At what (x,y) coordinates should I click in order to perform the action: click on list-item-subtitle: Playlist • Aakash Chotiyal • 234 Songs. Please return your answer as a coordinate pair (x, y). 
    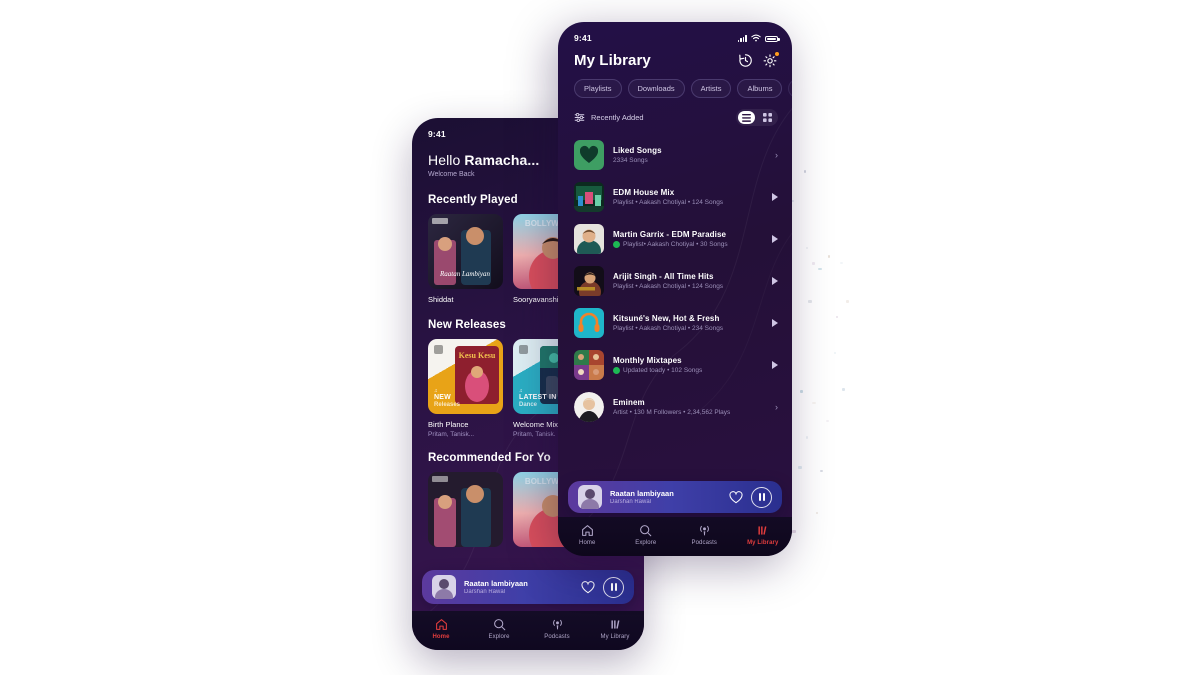
    Looking at the image, I should click on (688, 328).